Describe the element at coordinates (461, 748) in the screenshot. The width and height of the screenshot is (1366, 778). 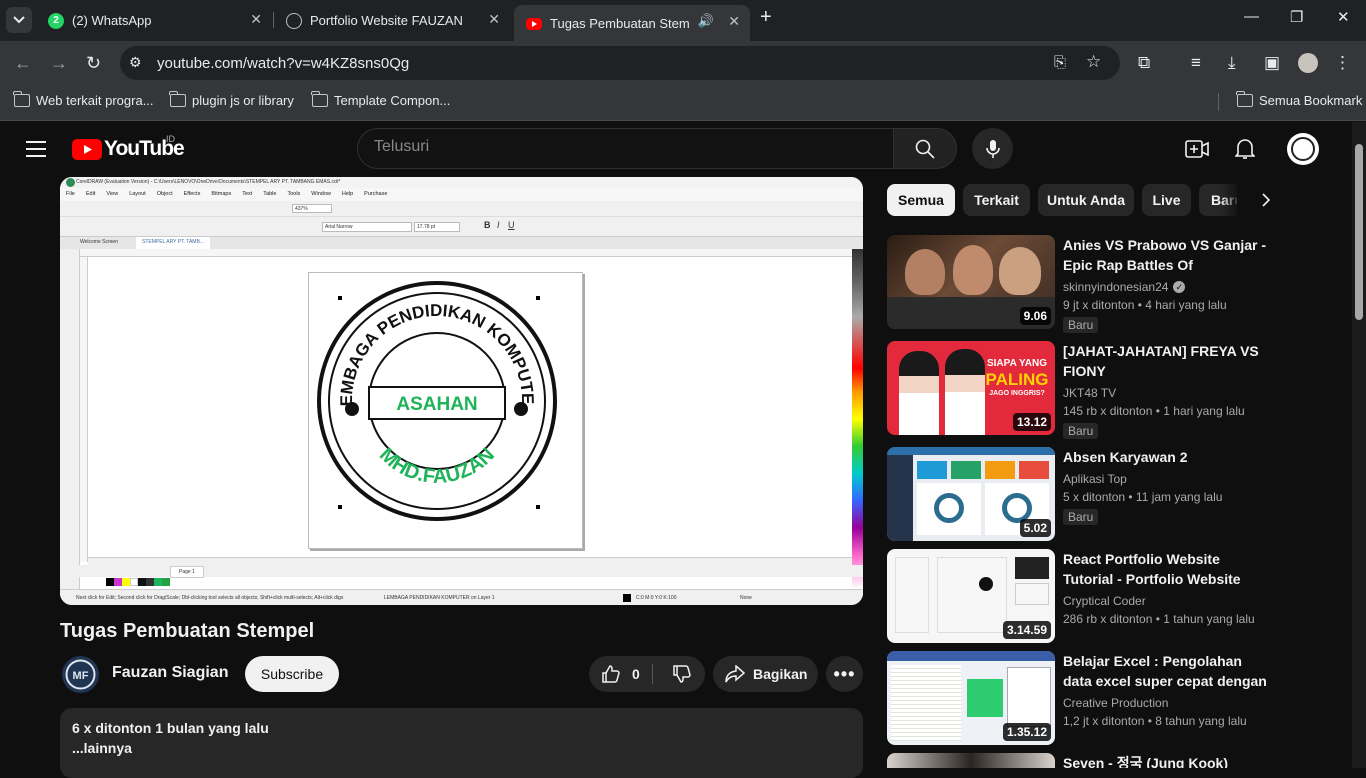
I see `show-more-link: ...lainnya` at that location.